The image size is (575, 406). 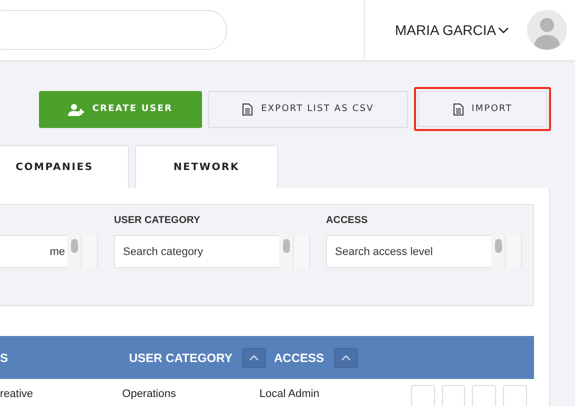 I want to click on filter-label: USER CATEGORY, so click(x=158, y=221).